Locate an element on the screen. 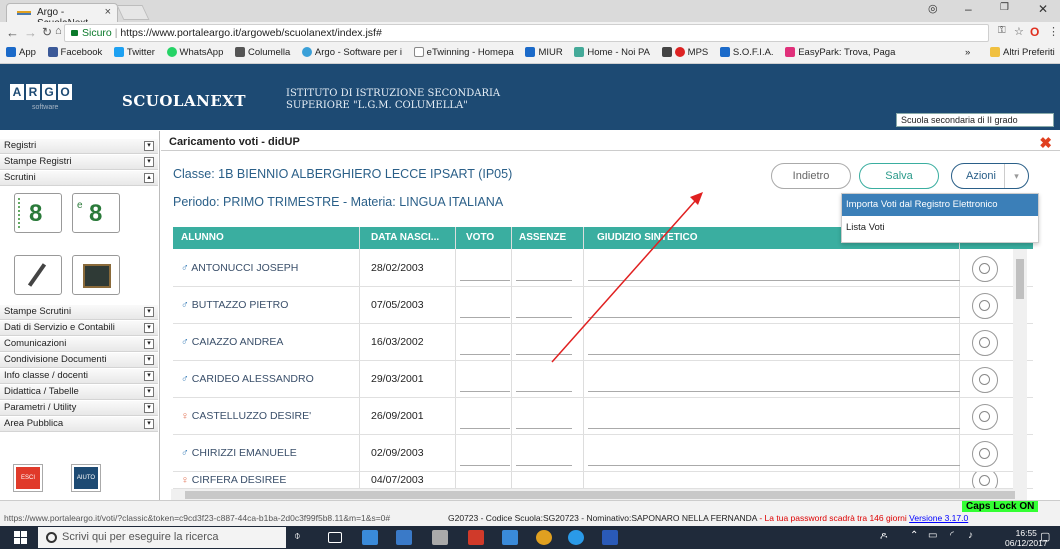 This screenshot has height=549, width=1060. forward-icon: → is located at coordinates (30, 32).